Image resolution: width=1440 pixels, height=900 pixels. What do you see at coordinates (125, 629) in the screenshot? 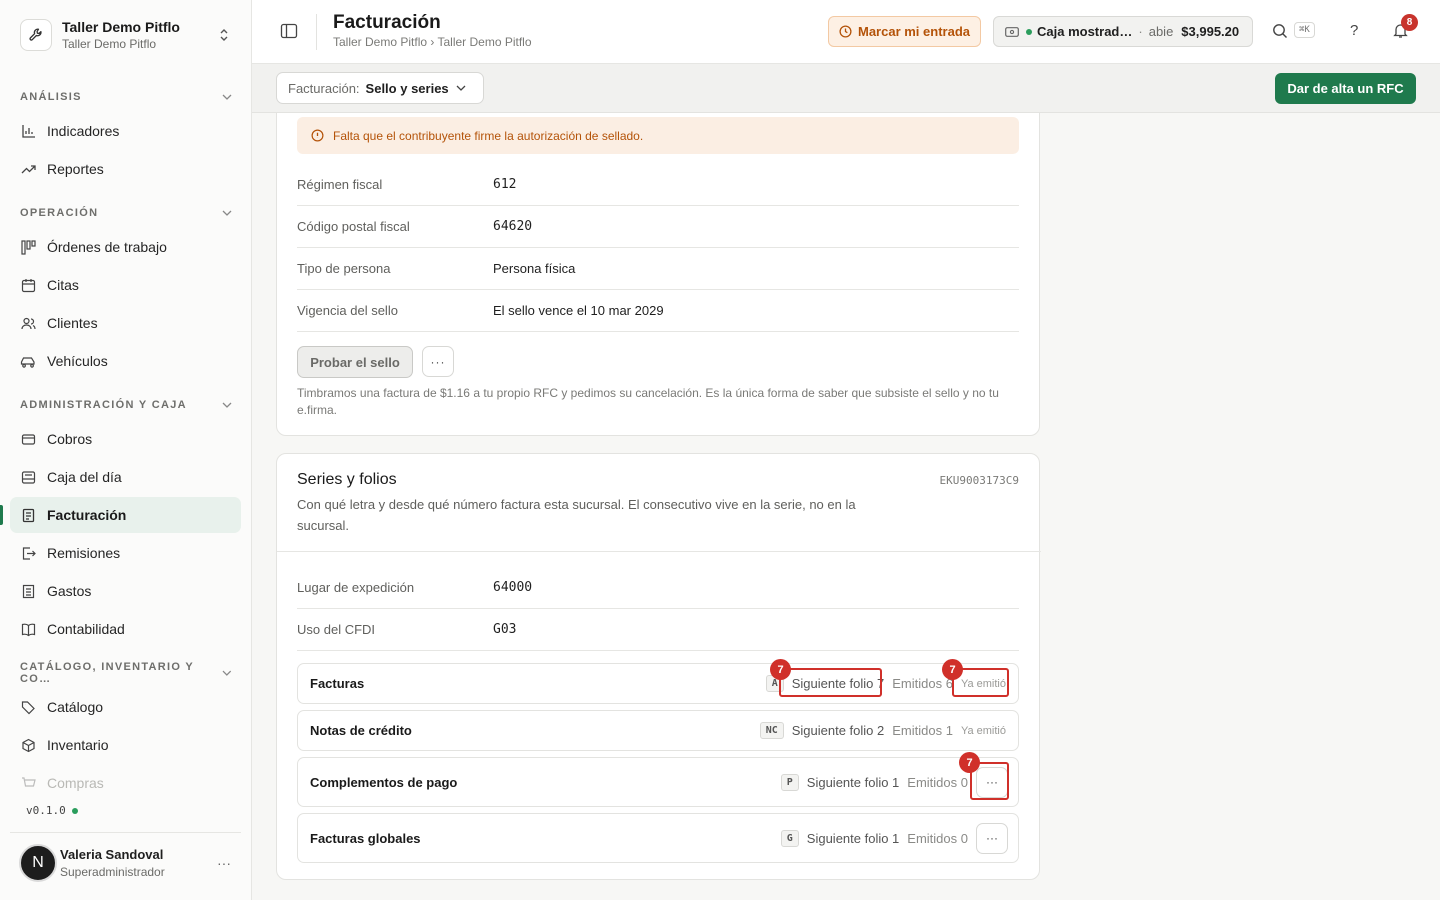
I see `sidebar-item-contabilidad: Contabilidad` at bounding box center [125, 629].